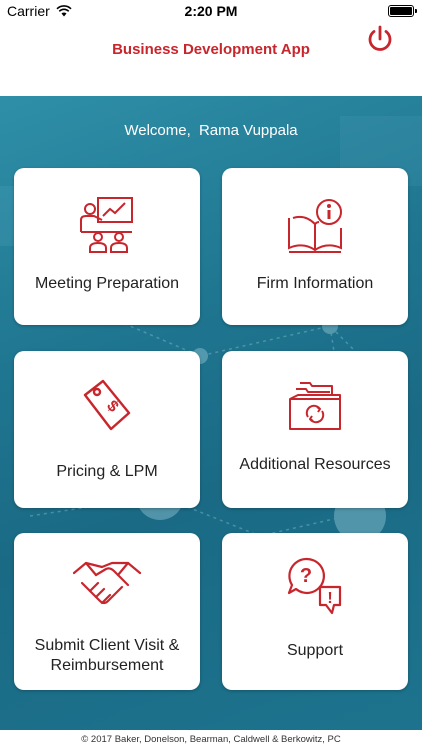 The height and width of the screenshot is (750, 422). I want to click on tile-additional-resources: Additional Resources, so click(315, 429).